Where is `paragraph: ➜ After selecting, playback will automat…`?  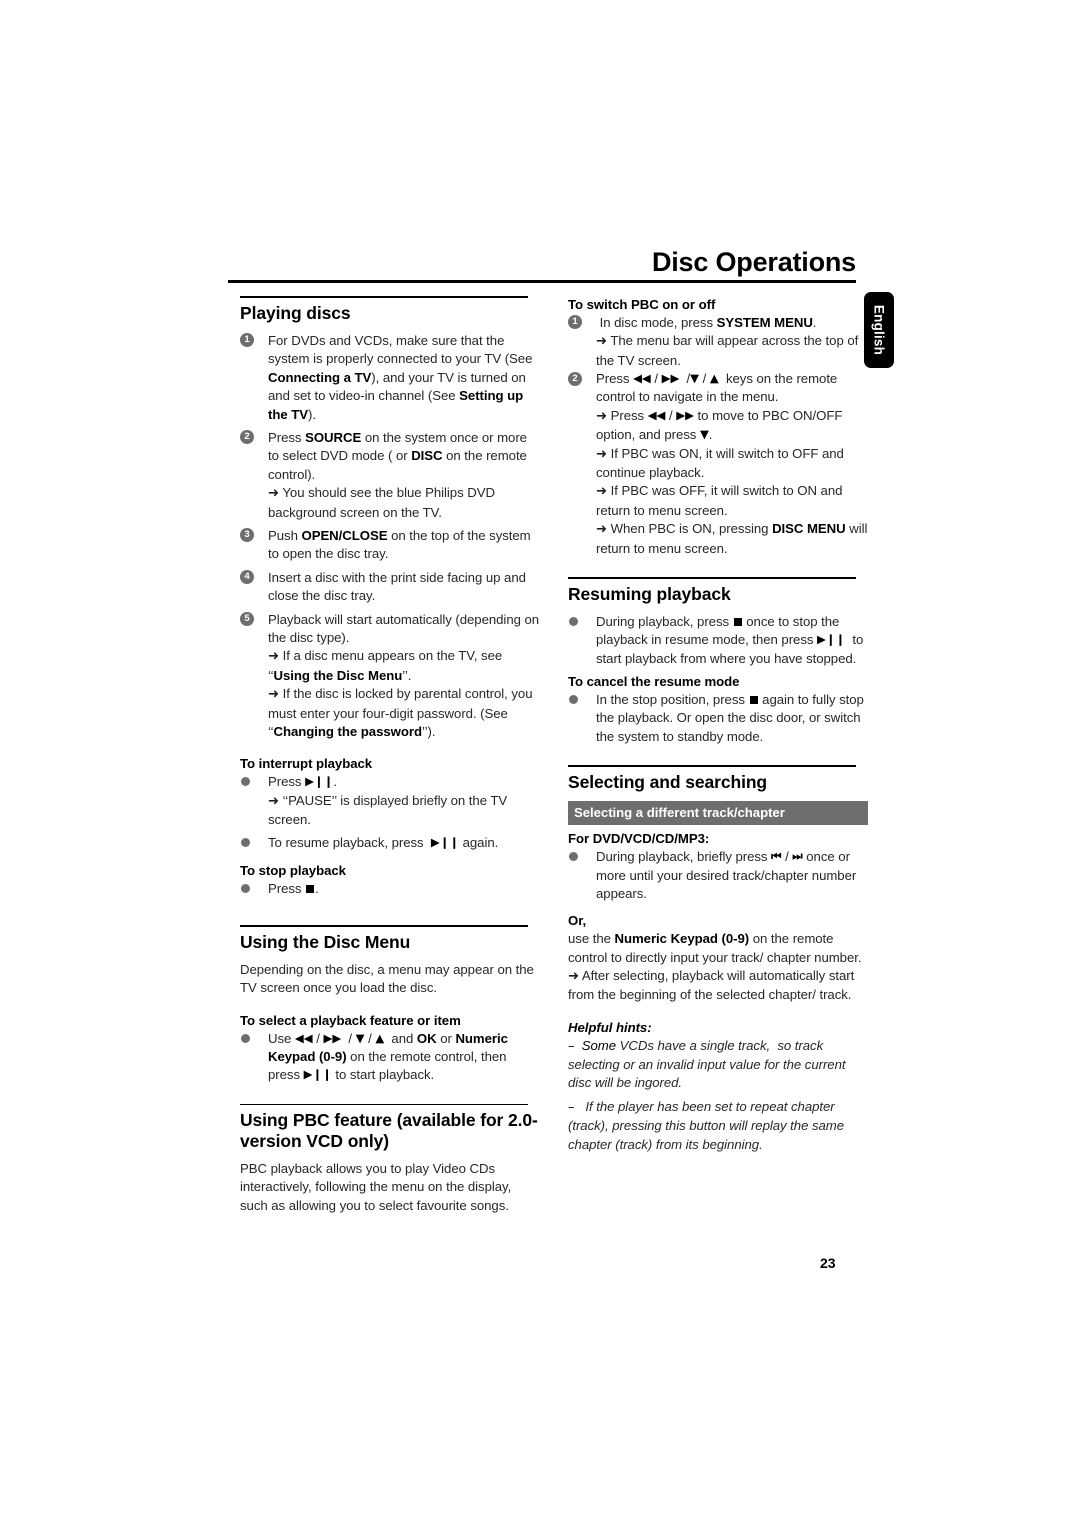 paragraph: ➜ After selecting, playback will automat… is located at coordinates (711, 985).